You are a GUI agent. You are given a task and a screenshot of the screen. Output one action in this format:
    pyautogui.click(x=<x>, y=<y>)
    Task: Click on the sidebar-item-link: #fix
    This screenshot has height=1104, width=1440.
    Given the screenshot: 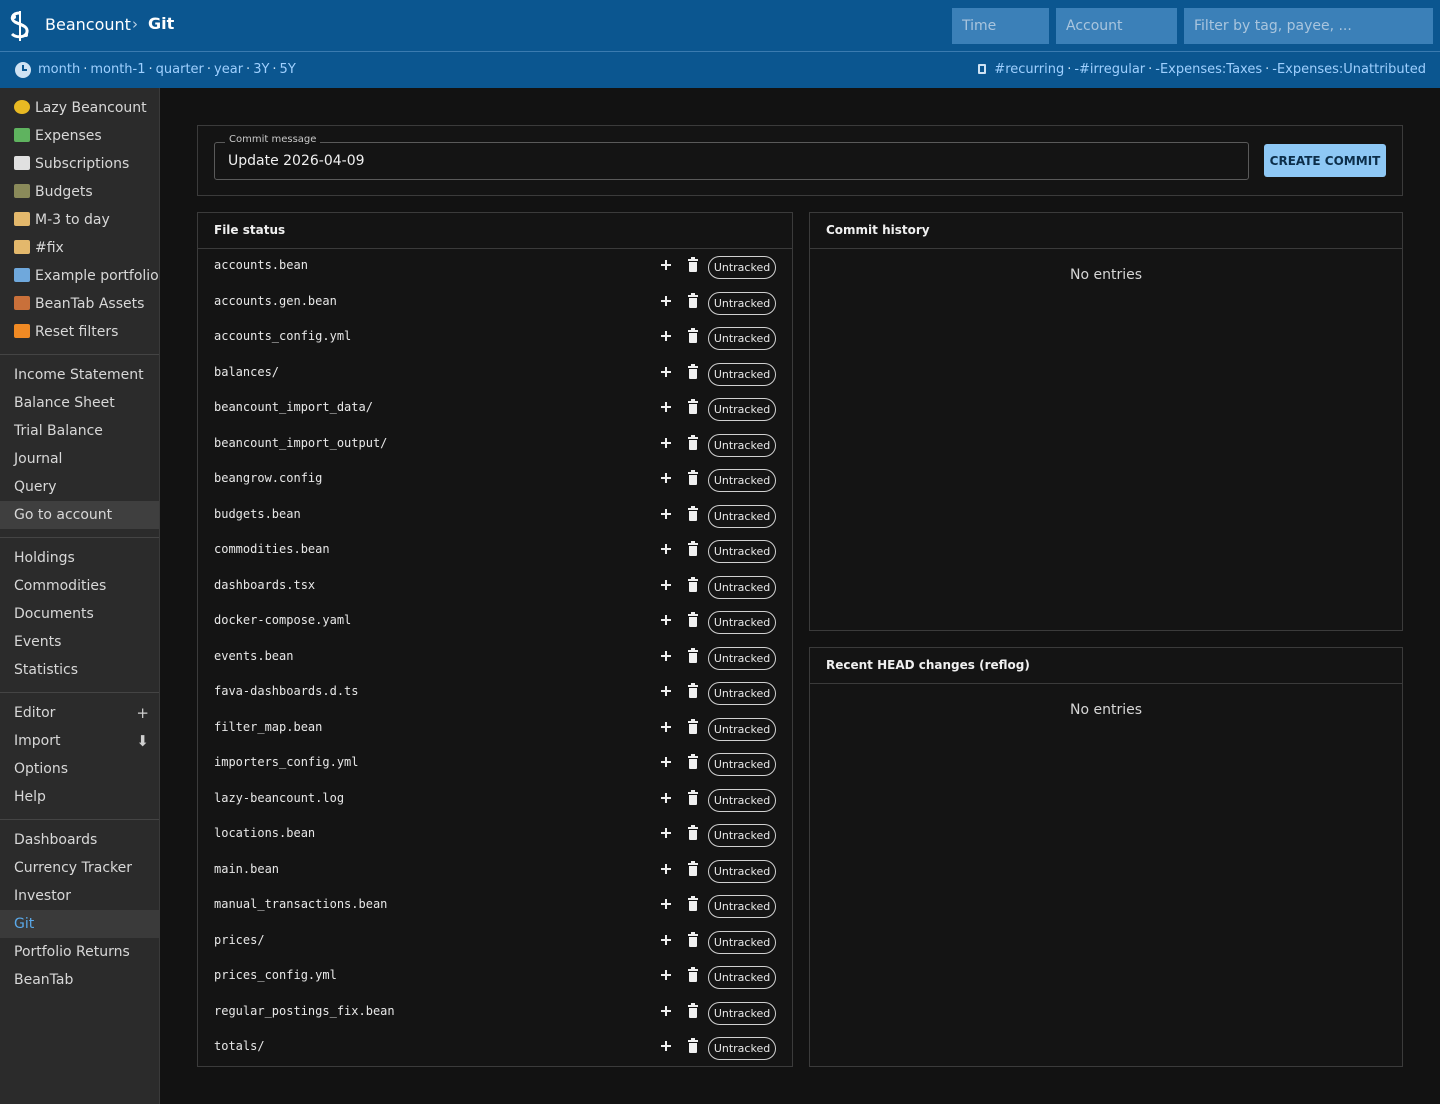 What is the action you would take?
    pyautogui.click(x=79, y=248)
    